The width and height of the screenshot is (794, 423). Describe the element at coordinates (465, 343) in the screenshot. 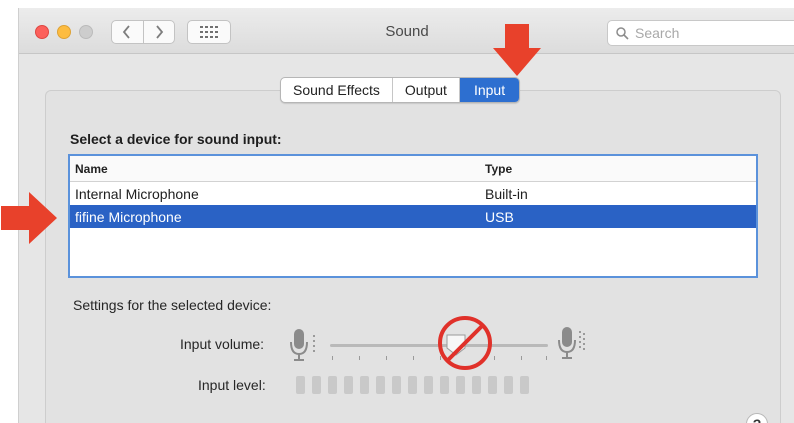

I see `prohibited-icon` at that location.